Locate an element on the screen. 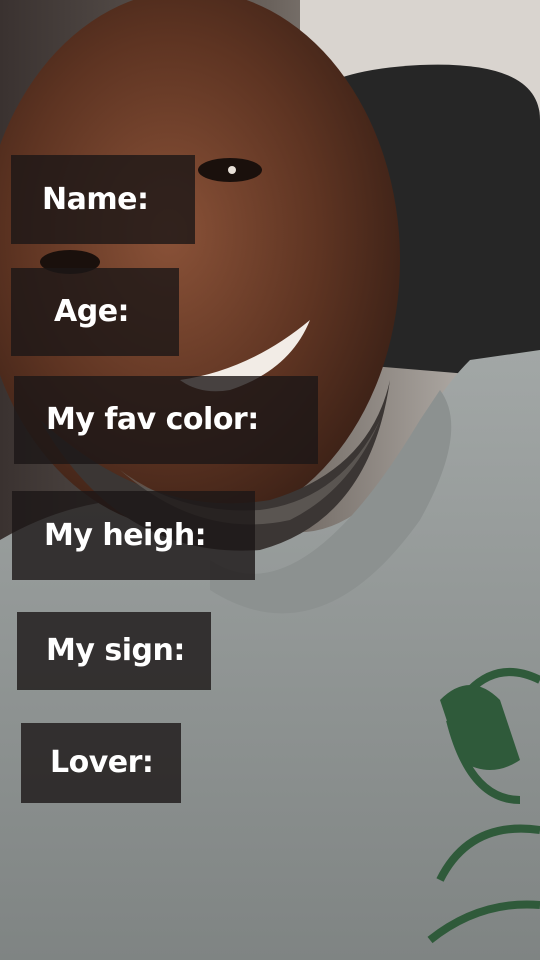 The height and width of the screenshot is (960, 540). age-label-text: Age: is located at coordinates (92, 311).